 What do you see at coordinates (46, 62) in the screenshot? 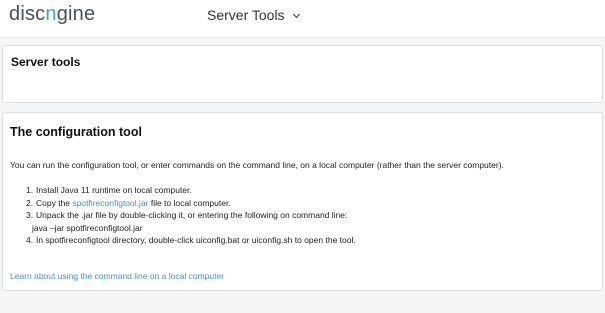
I see `server-tools-heading: Server tools` at bounding box center [46, 62].